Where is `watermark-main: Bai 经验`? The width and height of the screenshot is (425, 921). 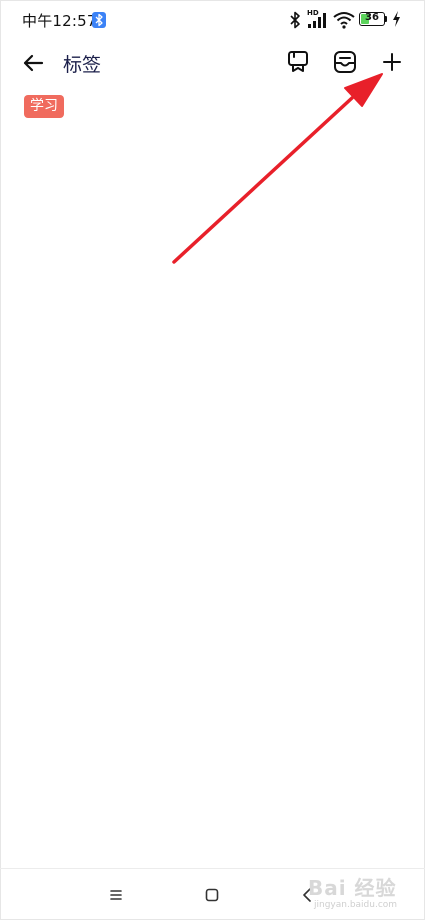
watermark-main: Bai 经验 is located at coordinates (352, 888).